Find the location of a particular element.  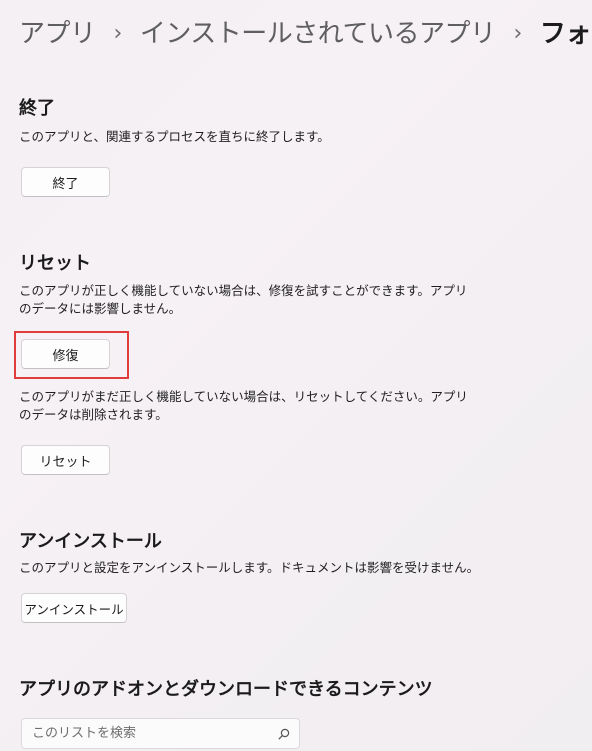

addons-search-input is located at coordinates (147, 733).